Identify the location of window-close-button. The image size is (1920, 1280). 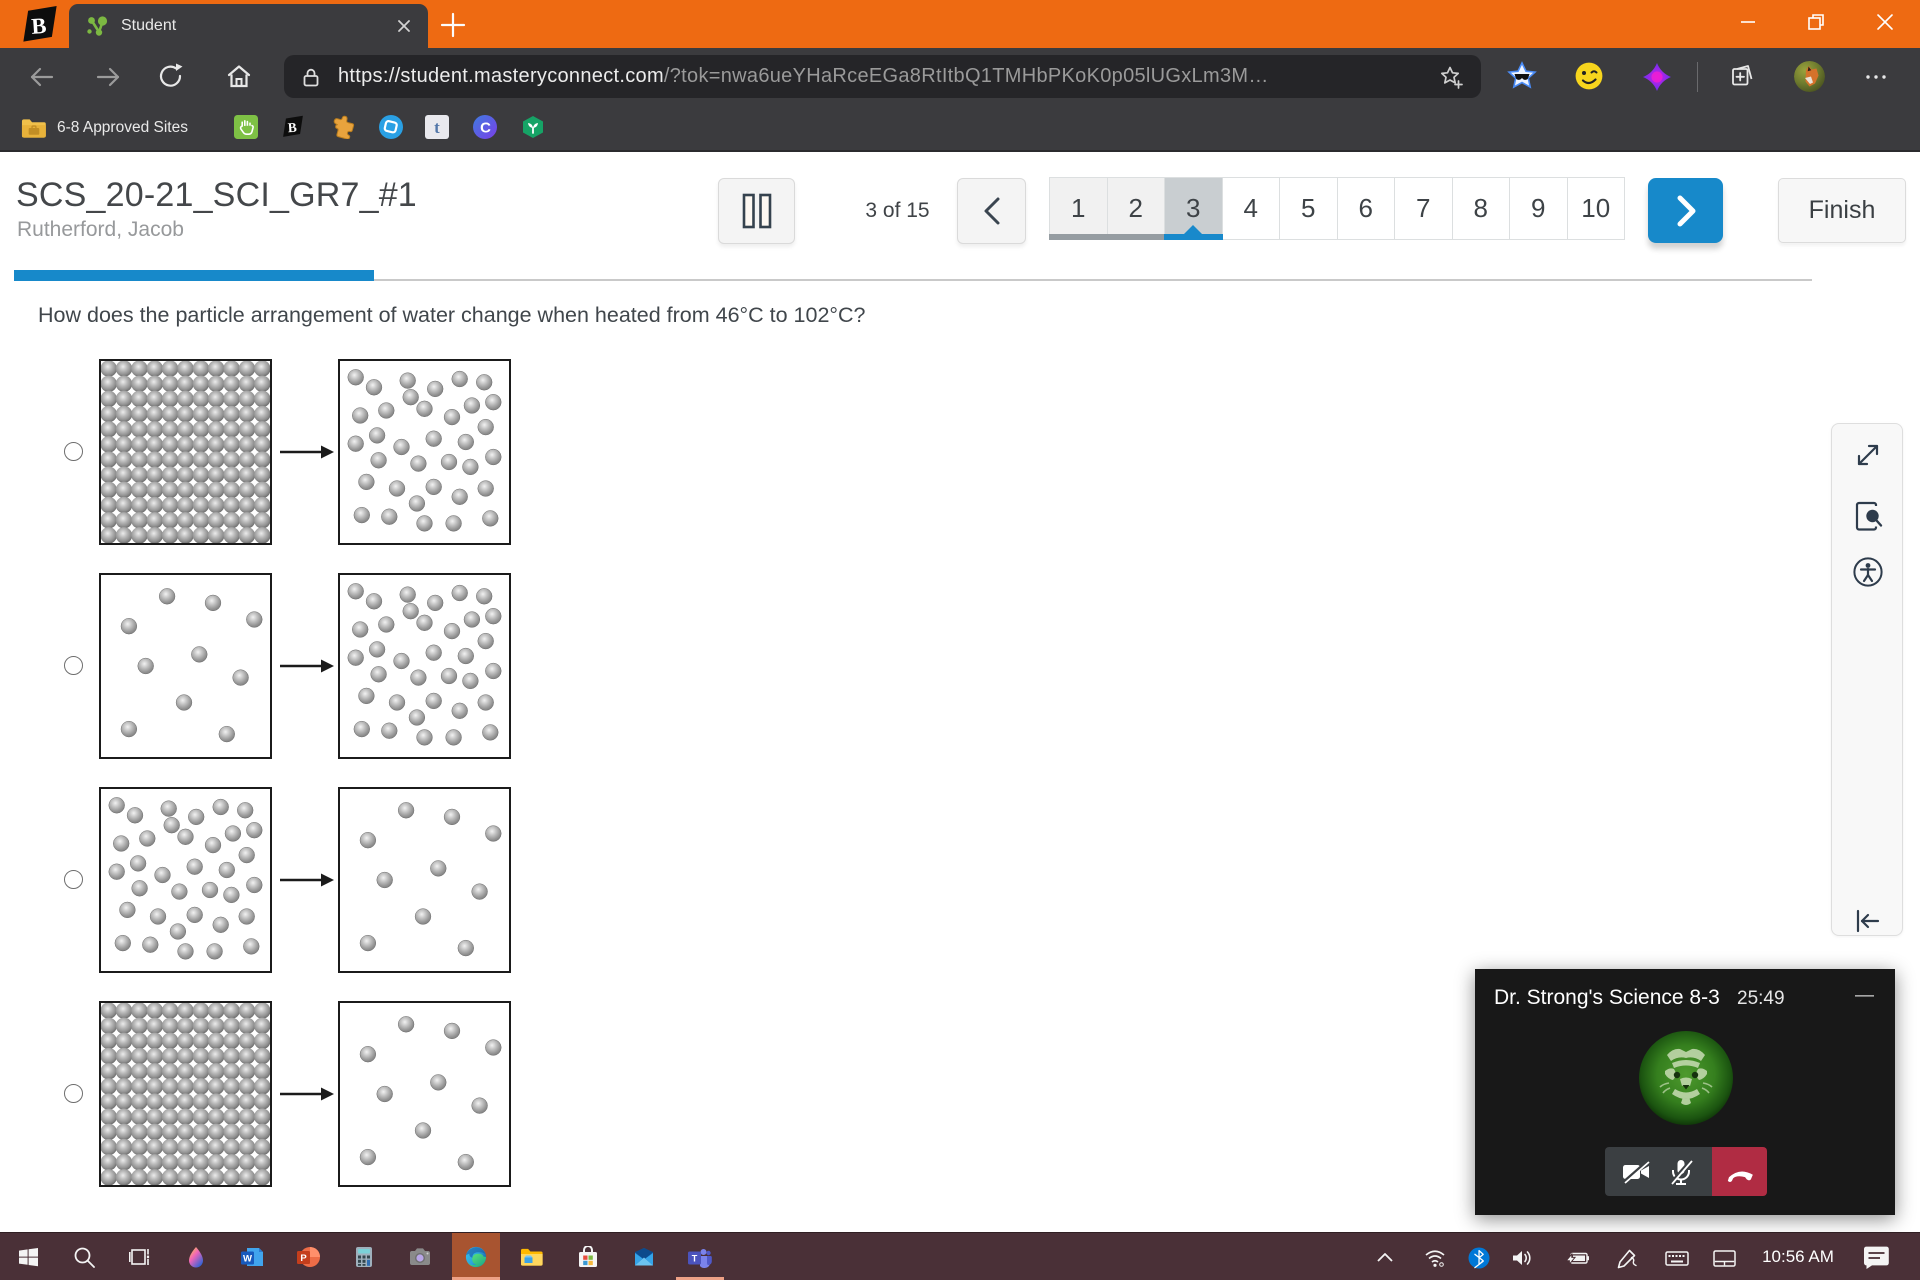
(1885, 22).